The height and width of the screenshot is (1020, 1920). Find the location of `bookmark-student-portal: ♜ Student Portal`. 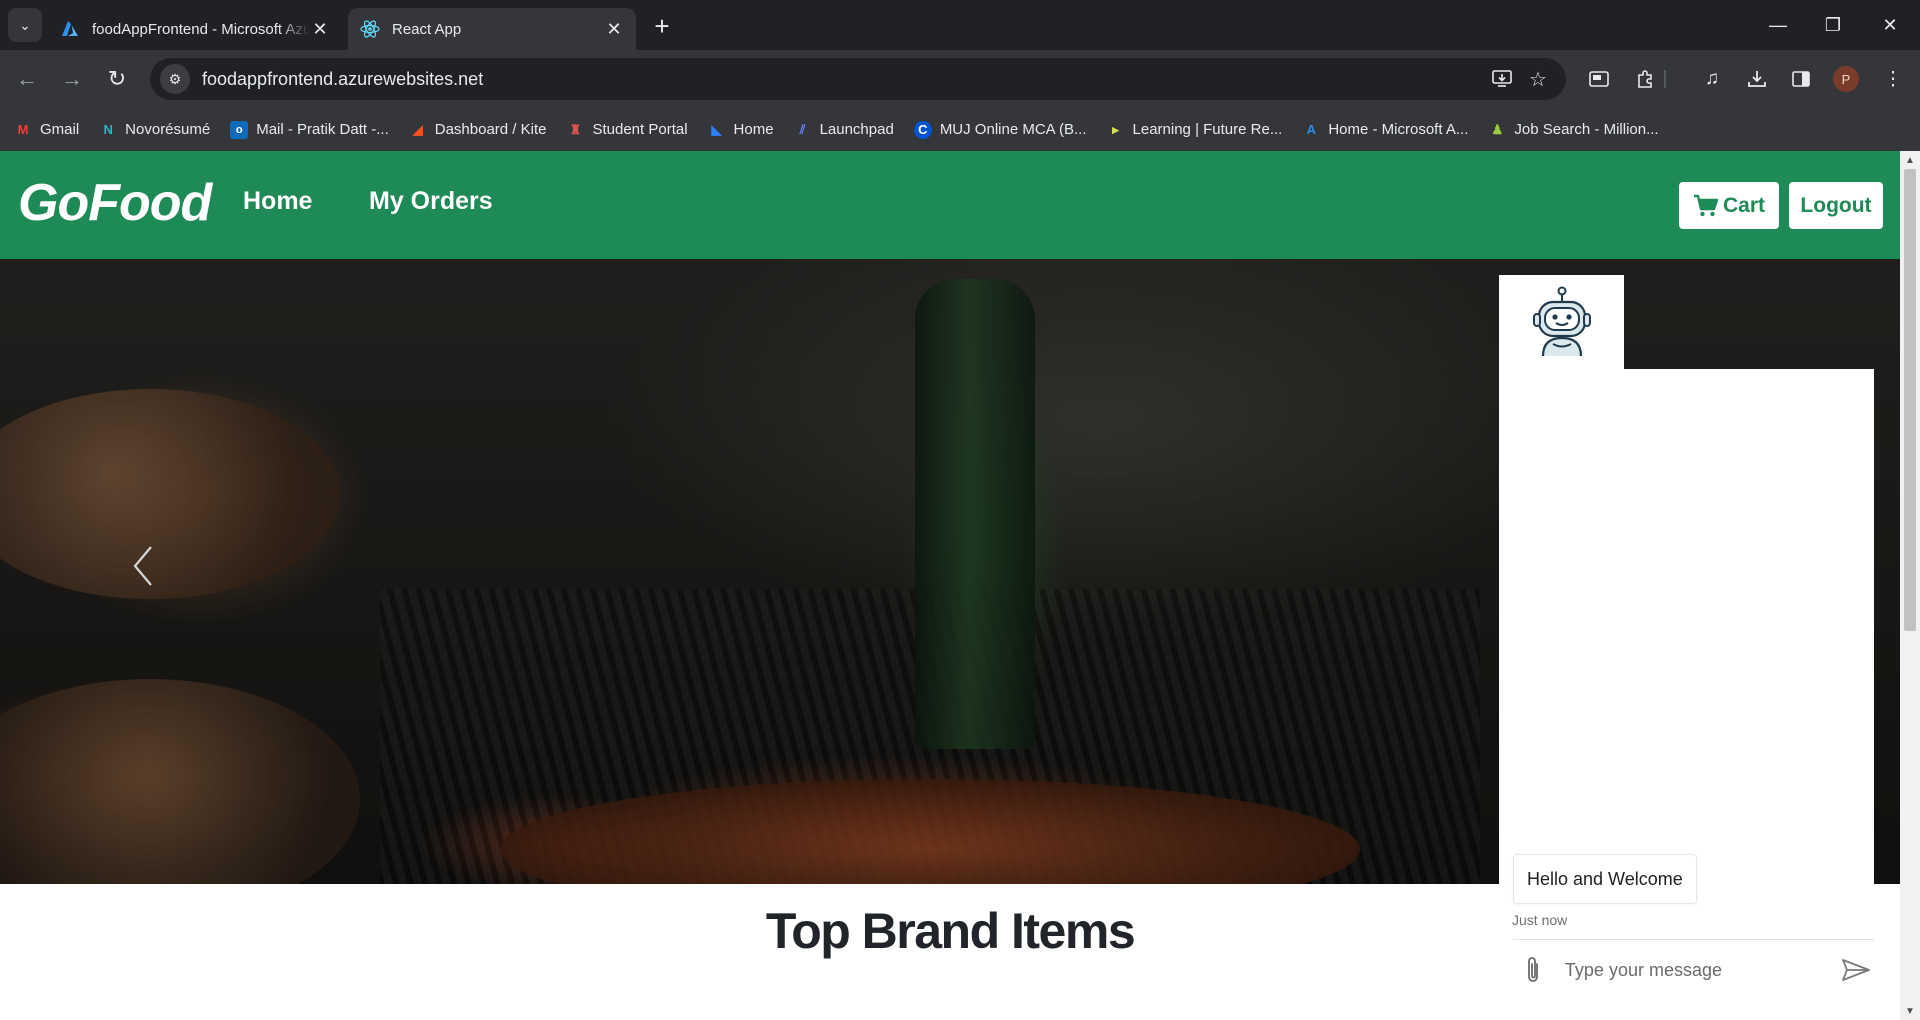

bookmark-student-portal: ♜ Student Portal is located at coordinates (627, 130).